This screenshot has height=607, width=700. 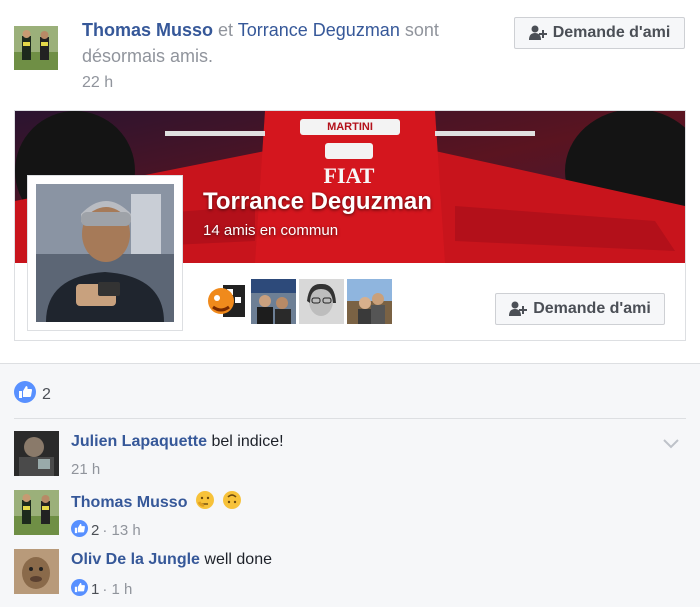 What do you see at coordinates (247, 441) in the screenshot?
I see `comment-text: bel indice!` at bounding box center [247, 441].